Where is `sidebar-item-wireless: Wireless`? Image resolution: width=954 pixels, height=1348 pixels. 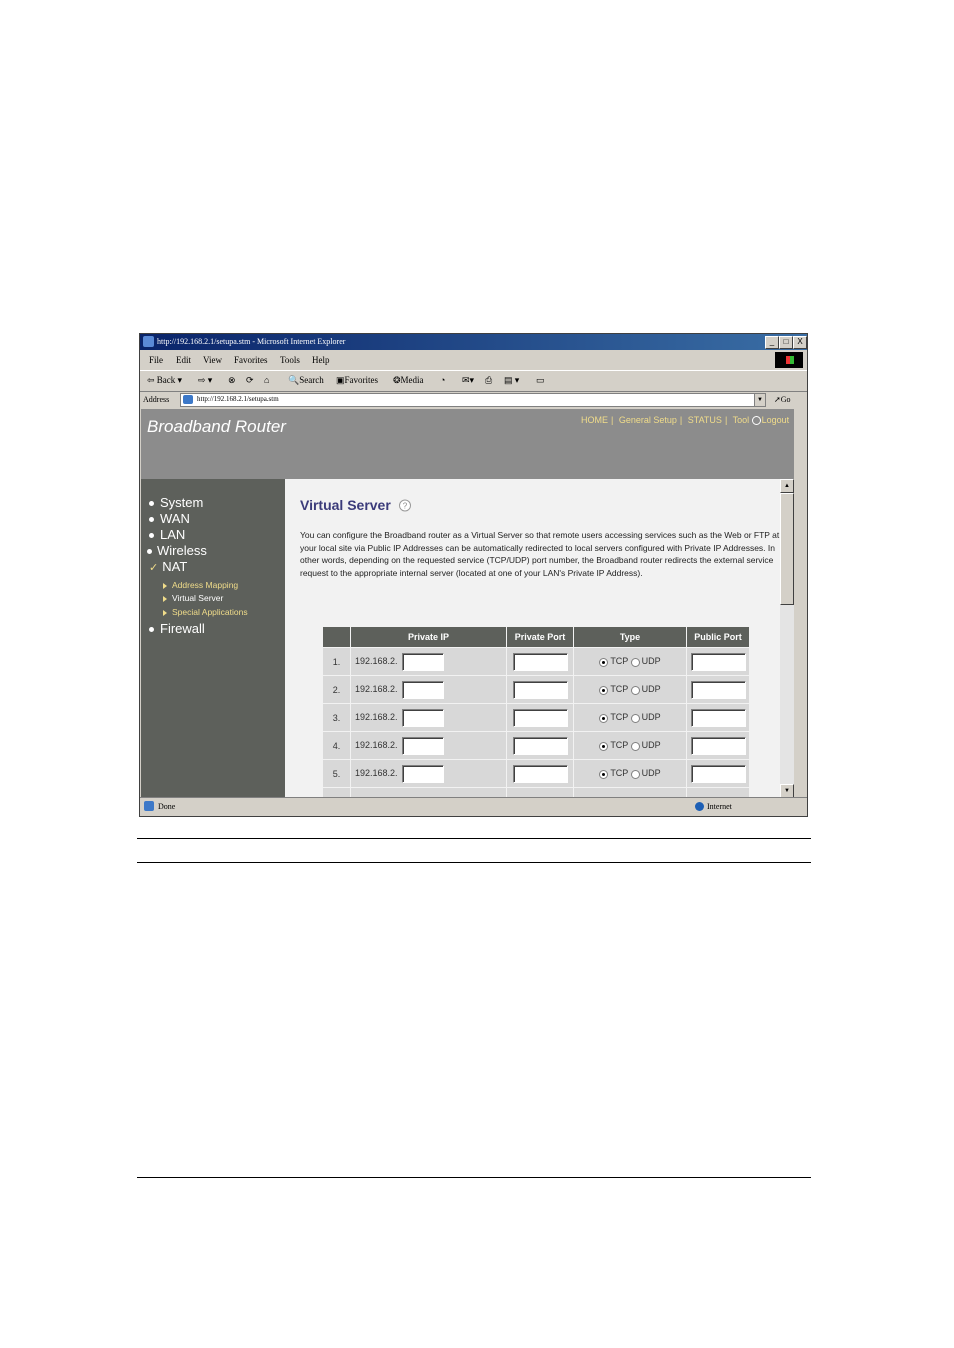 sidebar-item-wireless: Wireless is located at coordinates (177, 550).